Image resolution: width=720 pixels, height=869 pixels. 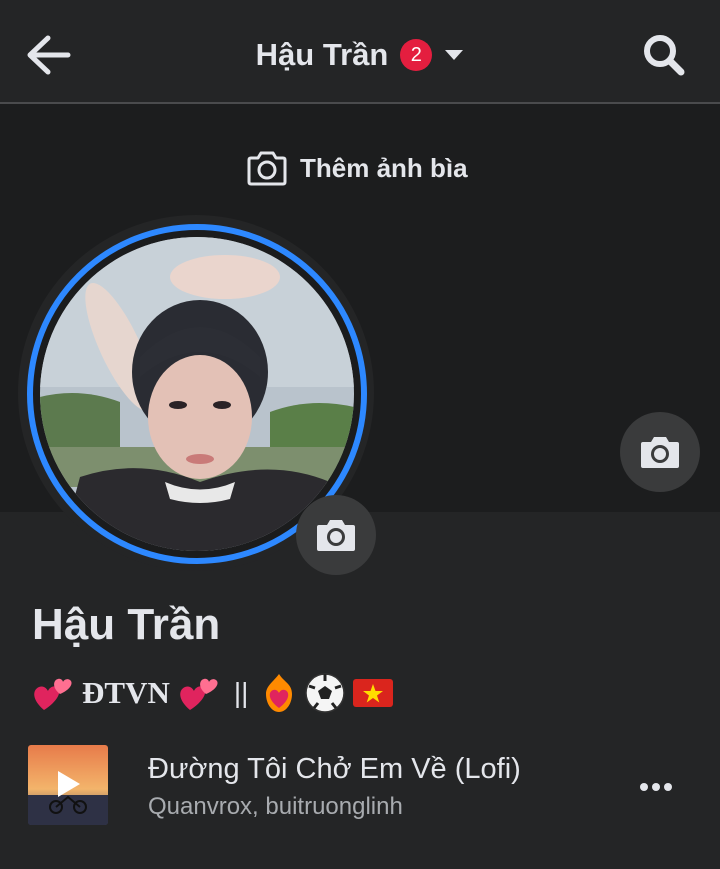 I want to click on caret-down-icon, so click(x=454, y=55).